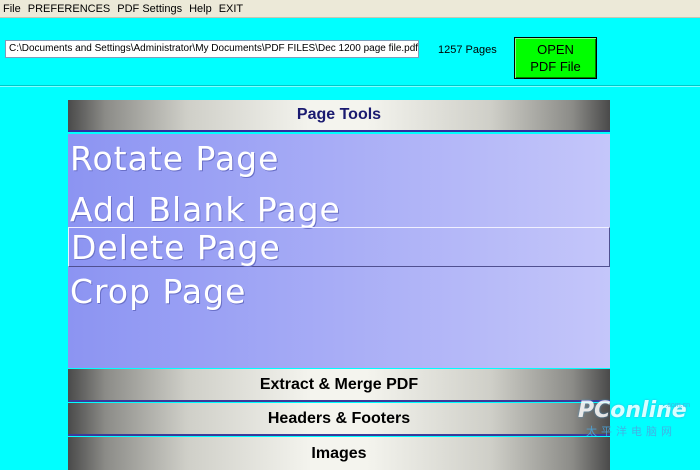 The image size is (700, 470). I want to click on menu-exit: EXIT, so click(231, 9).